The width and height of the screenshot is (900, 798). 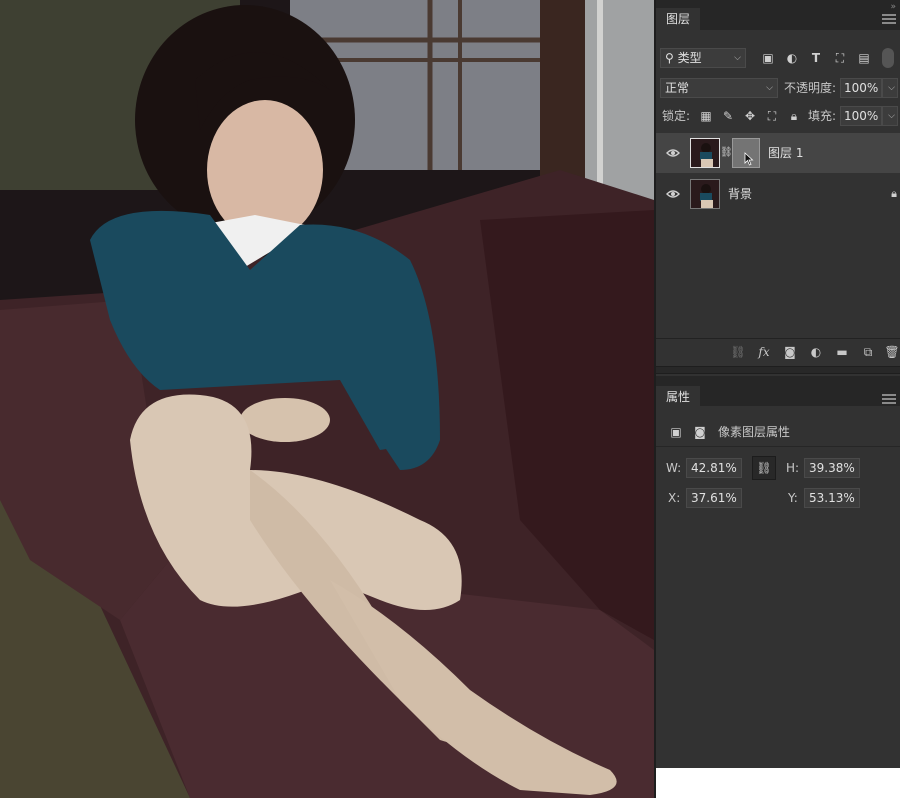 I want to click on properties-tabbar: 属性, so click(x=778, y=392).